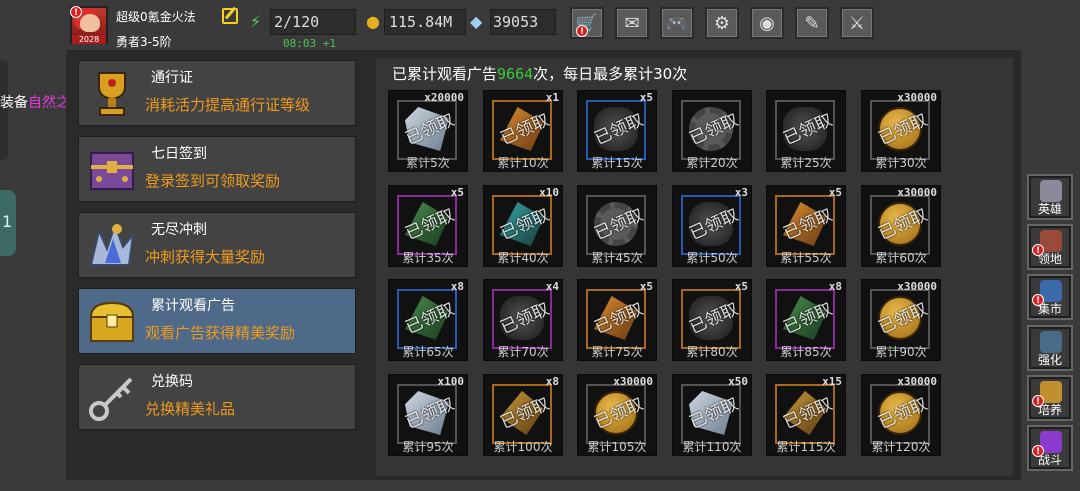 This screenshot has height=491, width=1080. Describe the element at coordinates (901, 352) in the screenshot. I see `reward-threshold: 累计90次` at that location.